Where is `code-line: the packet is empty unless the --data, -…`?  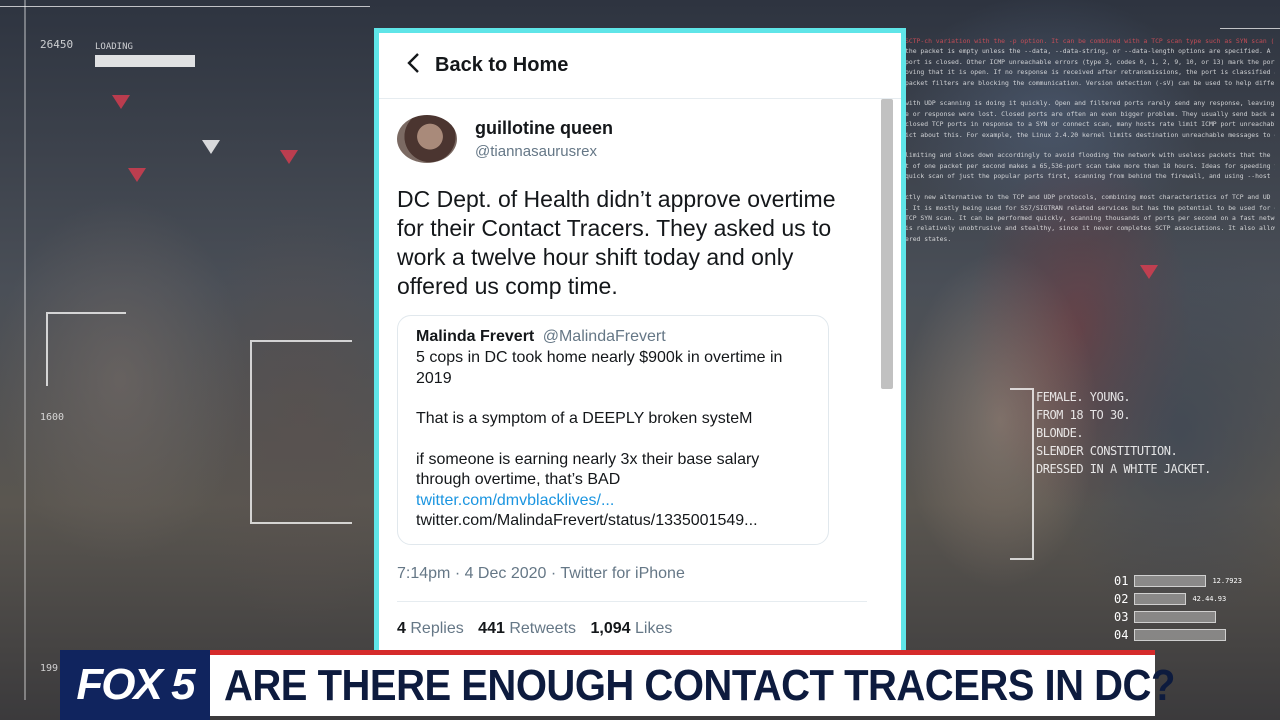 code-line: the packet is empty unless the --data, -… is located at coordinates (1088, 51).